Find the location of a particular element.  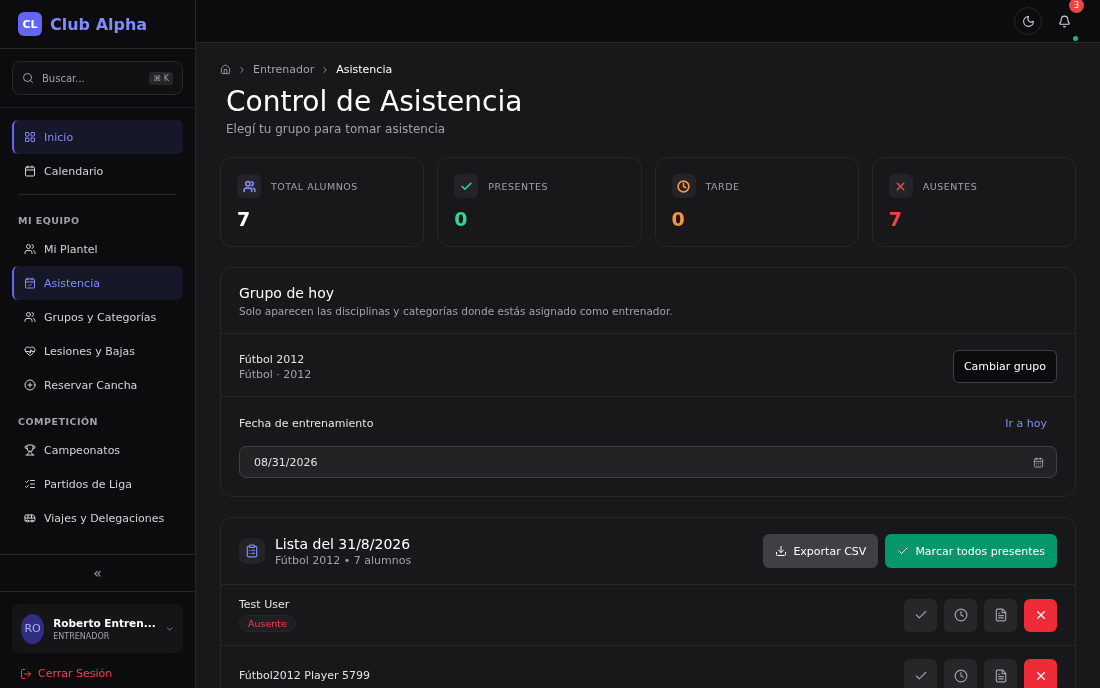

group-detail: Fútbol · 2012 is located at coordinates (275, 374).